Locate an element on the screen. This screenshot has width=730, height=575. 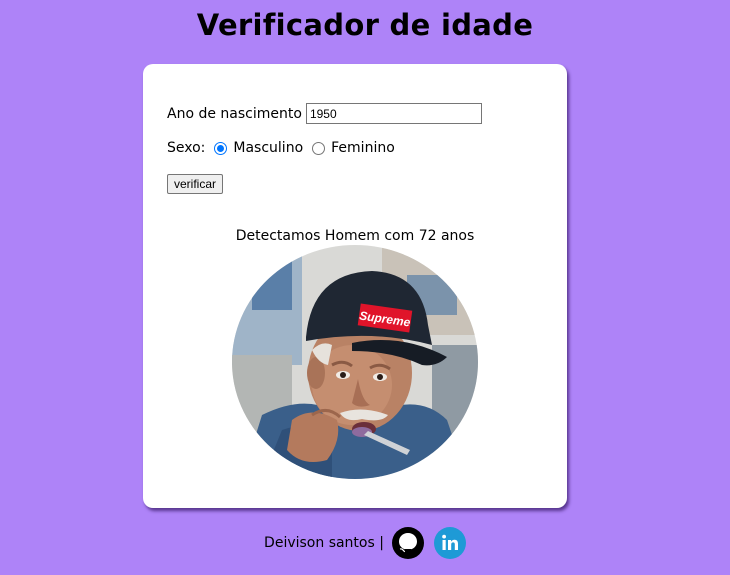
verify-button: verificar is located at coordinates (195, 184).